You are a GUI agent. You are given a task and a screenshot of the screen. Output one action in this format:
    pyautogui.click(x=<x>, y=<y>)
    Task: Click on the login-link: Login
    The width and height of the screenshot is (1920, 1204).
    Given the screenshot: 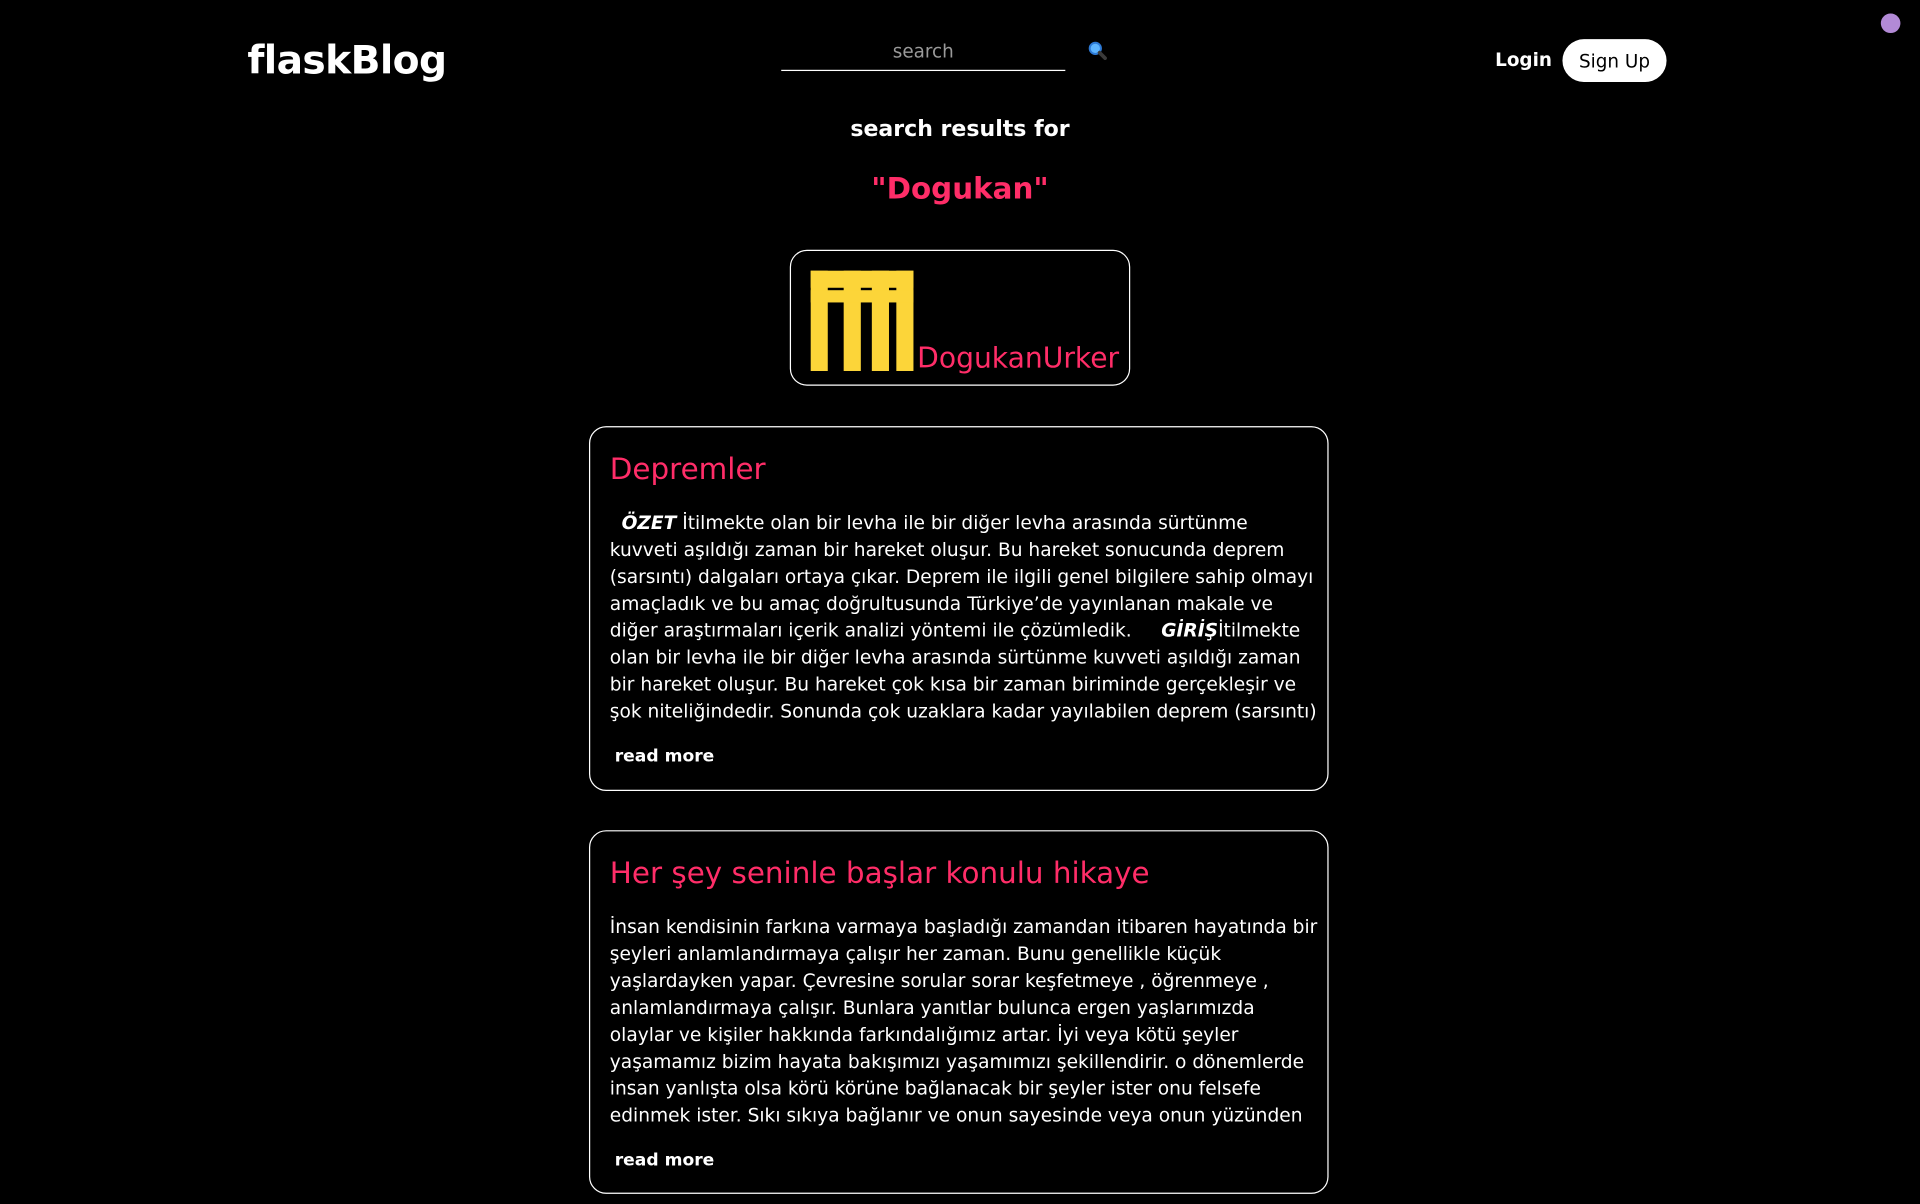 What is the action you would take?
    pyautogui.click(x=1523, y=60)
    